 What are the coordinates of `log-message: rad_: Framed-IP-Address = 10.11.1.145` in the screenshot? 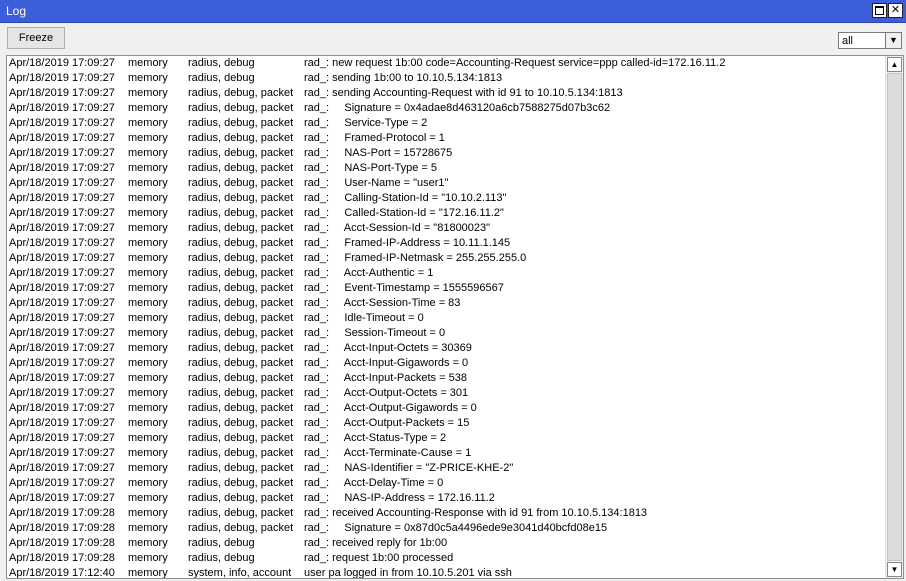 It's located at (407, 243).